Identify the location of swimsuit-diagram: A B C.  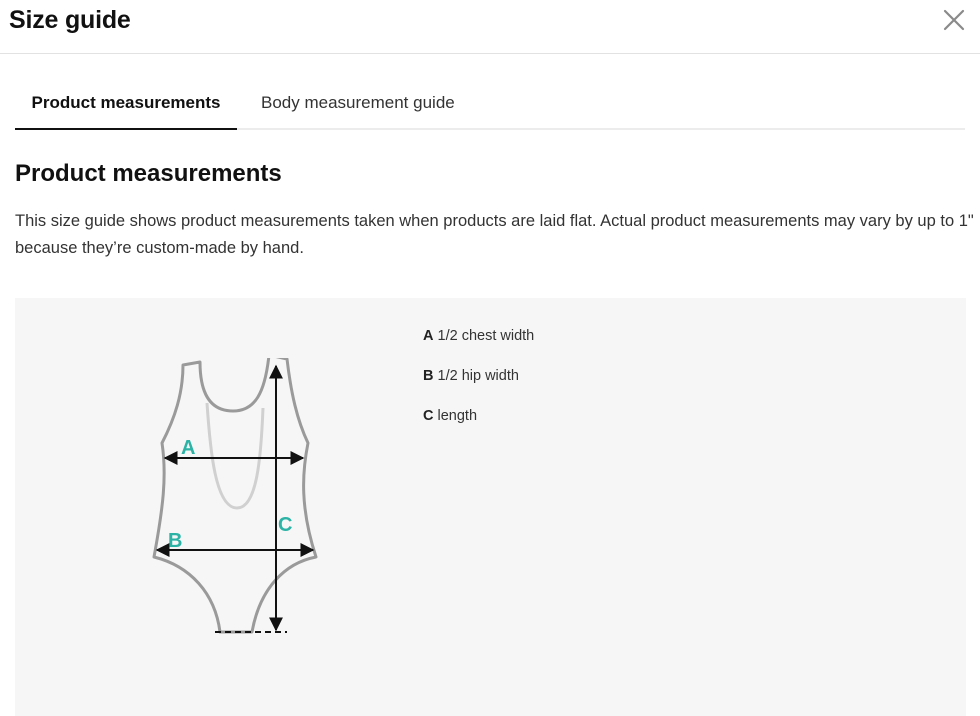
(235, 496).